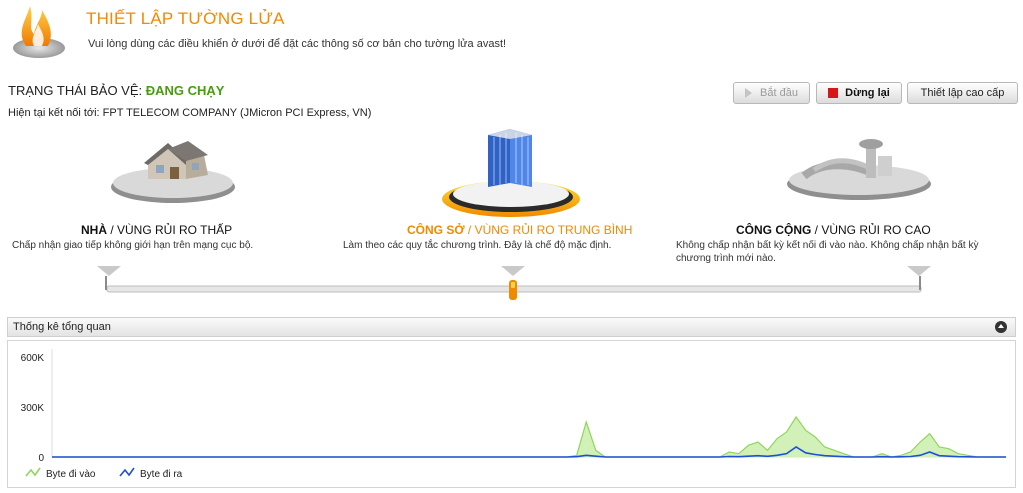 The width and height of the screenshot is (1023, 493). What do you see at coordinates (962, 93) in the screenshot?
I see `advanced-settings-button: Thiết lập cao cấp` at bounding box center [962, 93].